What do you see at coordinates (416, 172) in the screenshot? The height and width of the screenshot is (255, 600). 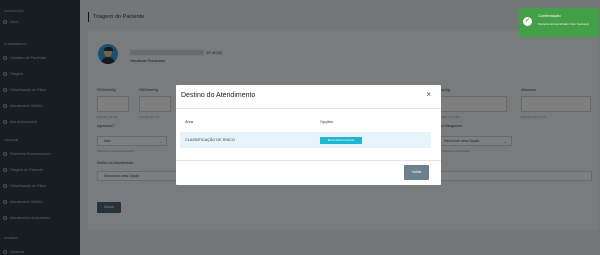 I see `back-button: Voltar` at bounding box center [416, 172].